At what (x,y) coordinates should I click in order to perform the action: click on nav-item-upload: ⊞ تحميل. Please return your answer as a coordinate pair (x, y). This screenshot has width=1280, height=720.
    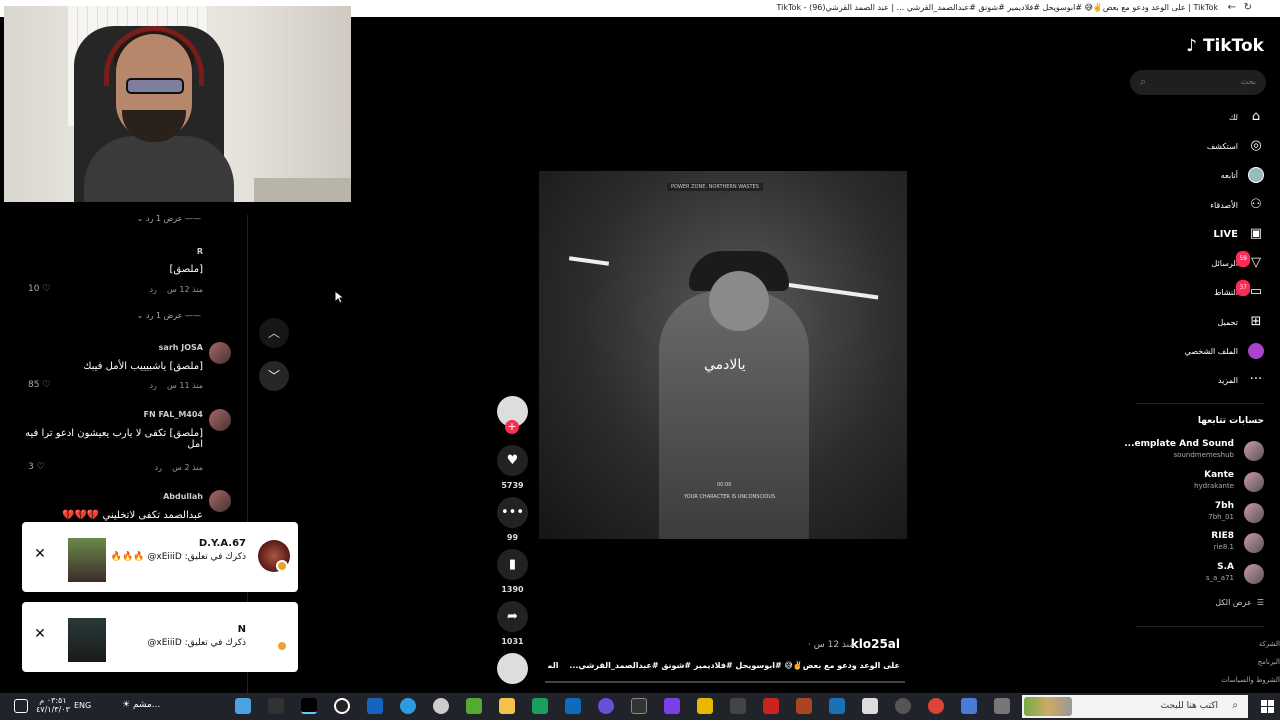
    Looking at the image, I should click on (1204, 322).